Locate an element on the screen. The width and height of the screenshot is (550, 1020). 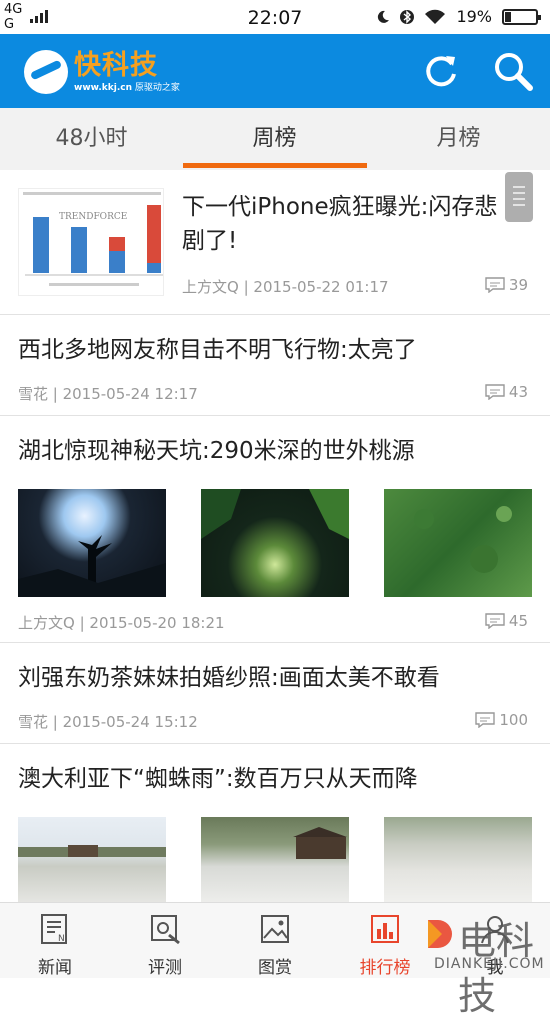
comment-count: 39 is located at coordinates (506, 285).